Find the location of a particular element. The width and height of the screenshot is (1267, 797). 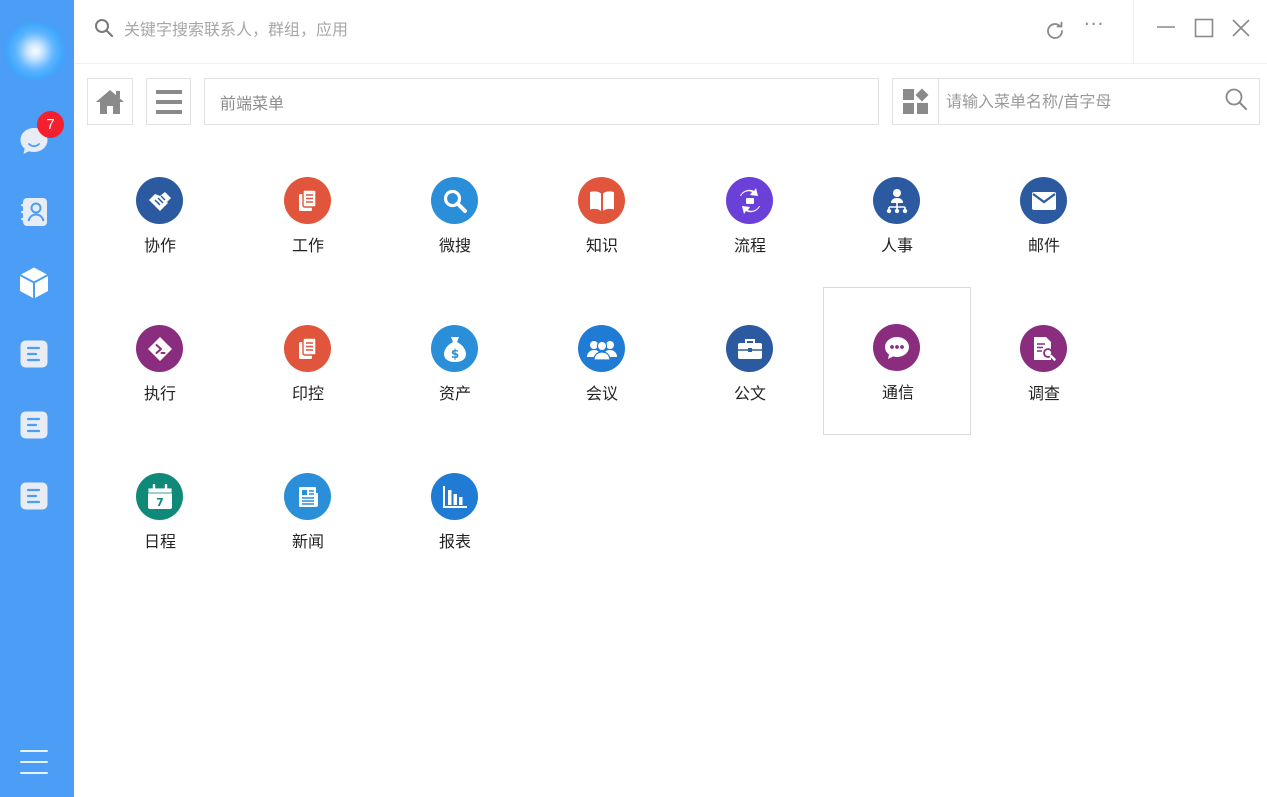

calendar-icon: 7 is located at coordinates (159, 496).